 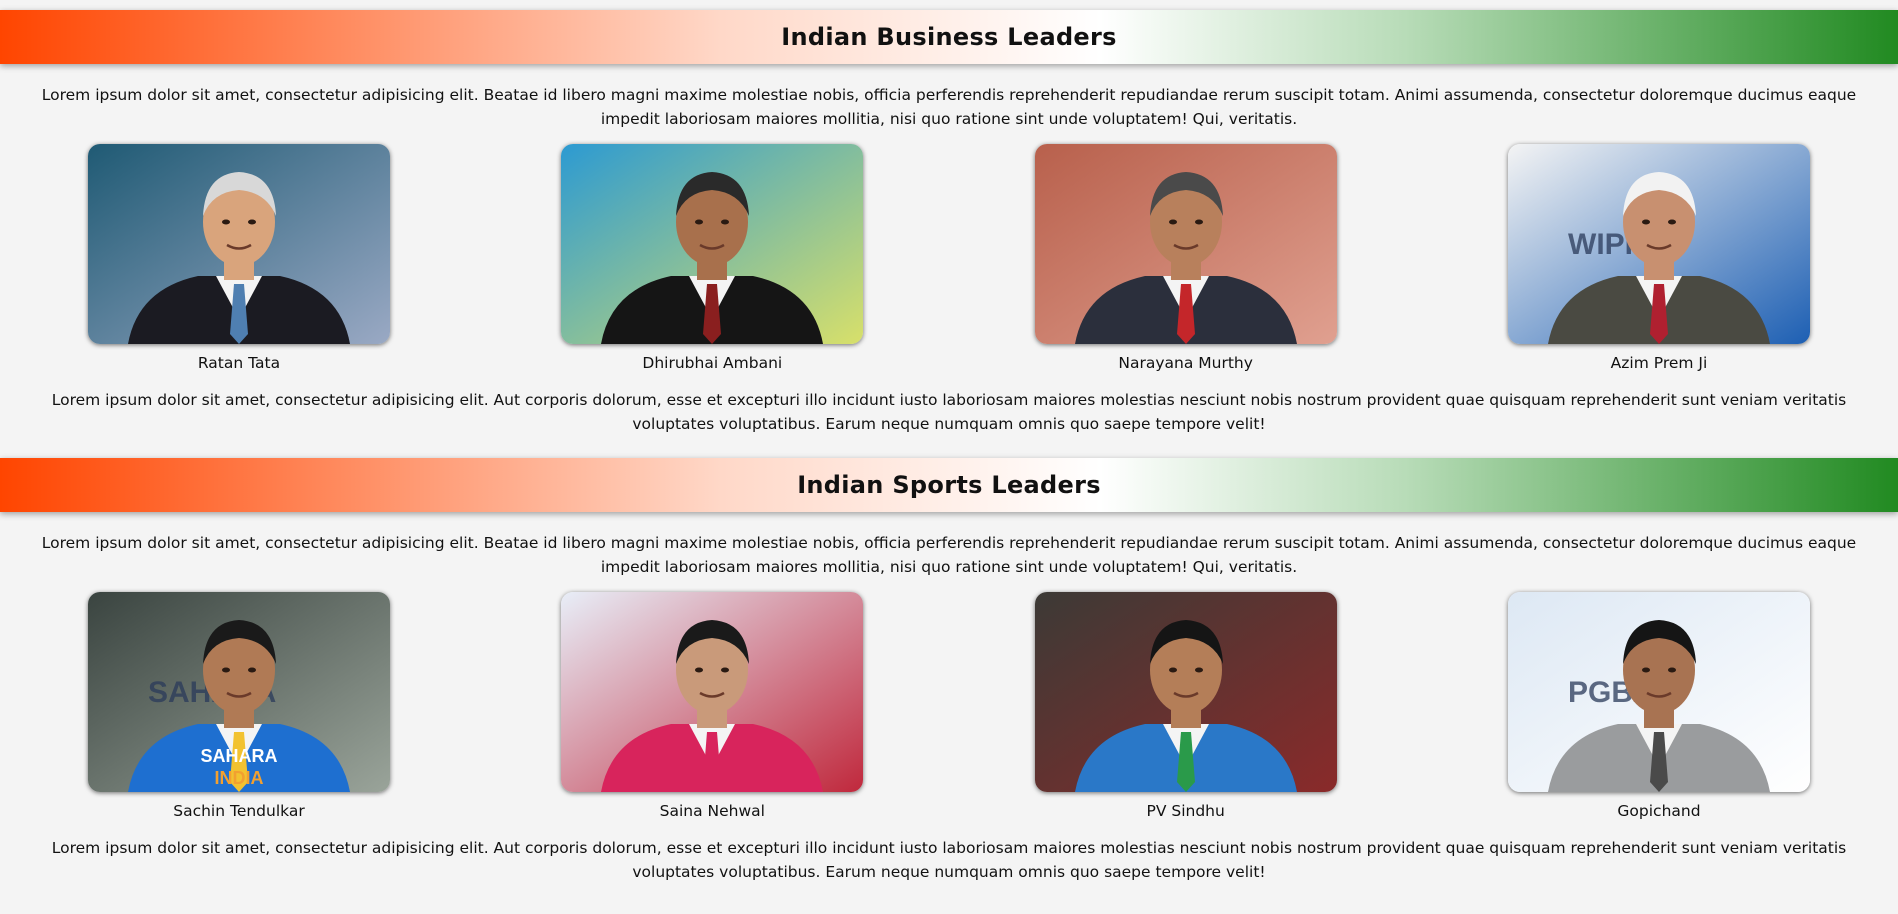 I want to click on leader-card: Ratan Tata, so click(x=239, y=258).